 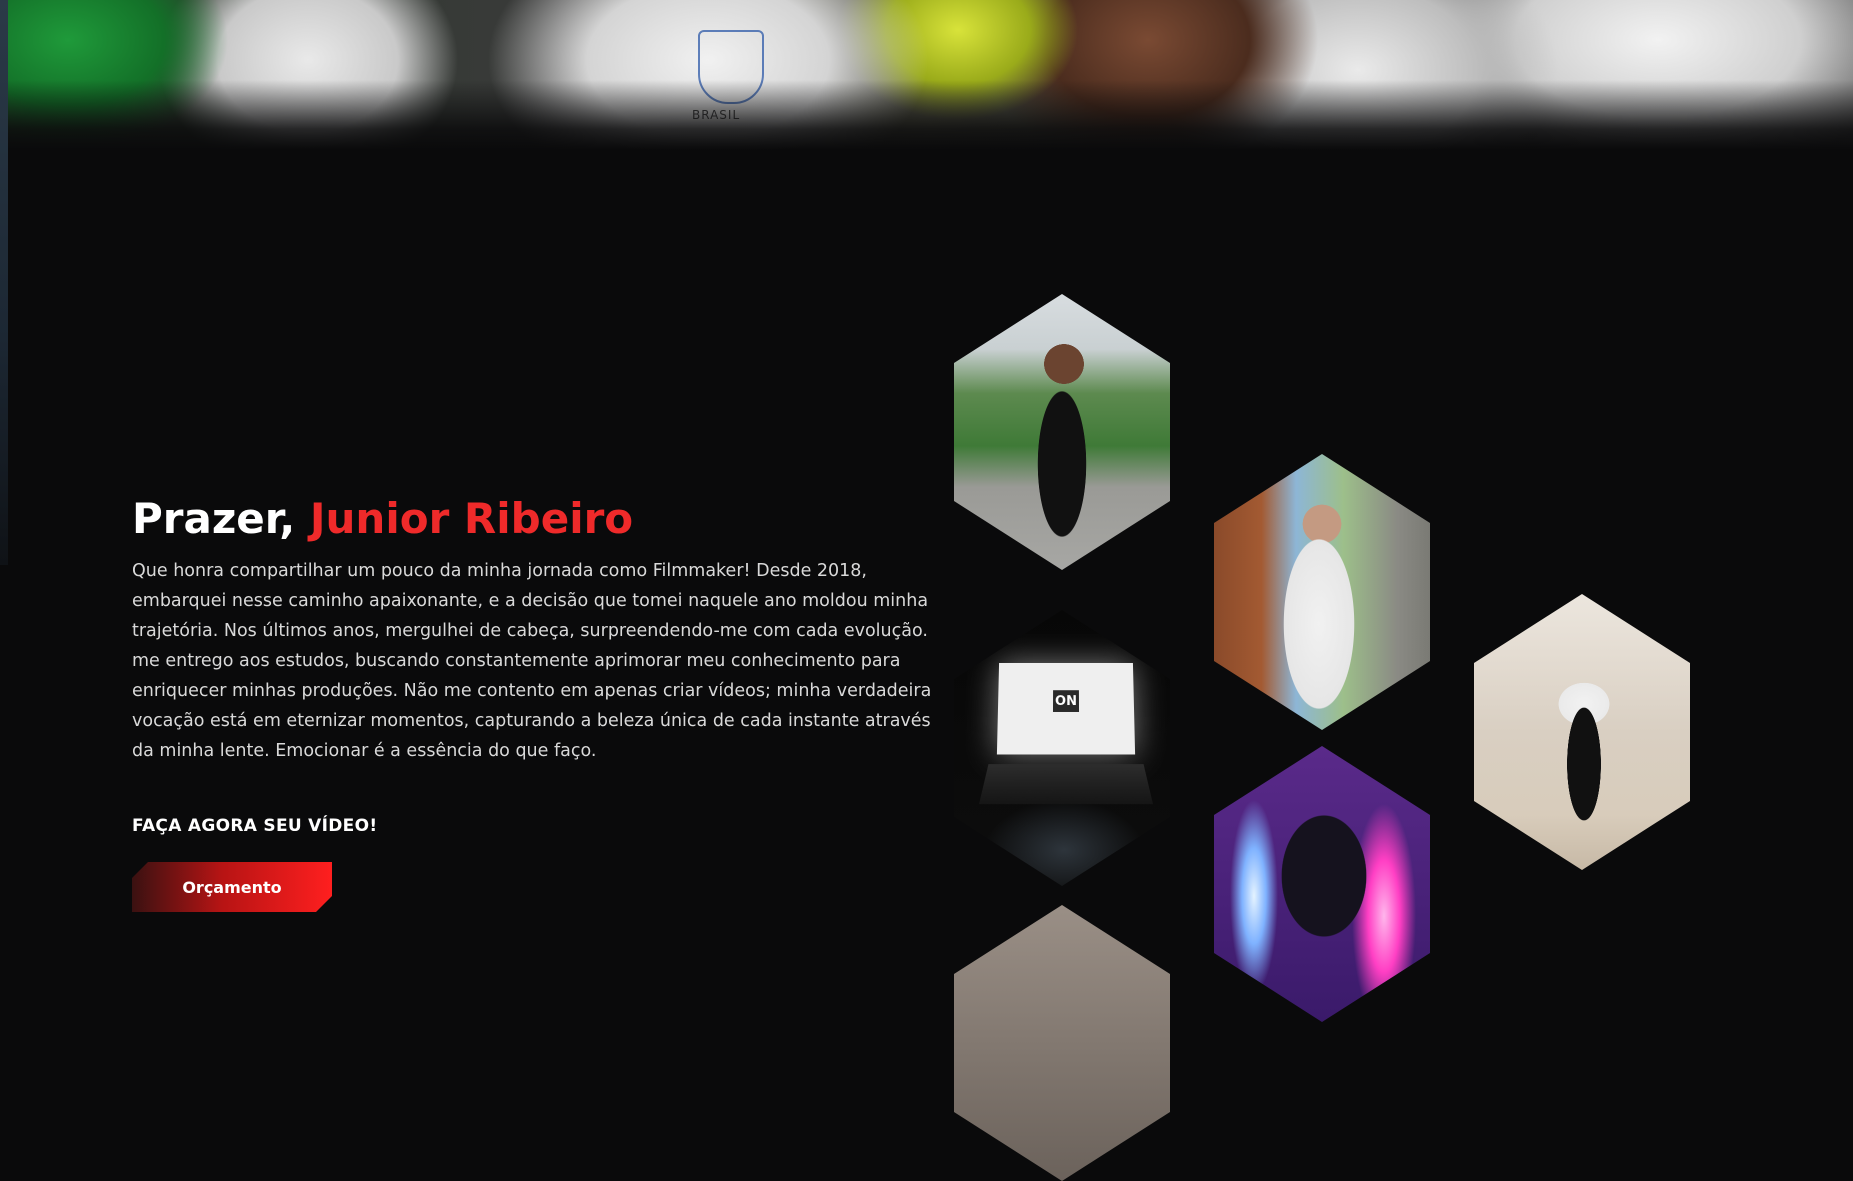 I want to click on cta-label: FAÇA AGORA SEU VÍDEO!, so click(x=255, y=826).